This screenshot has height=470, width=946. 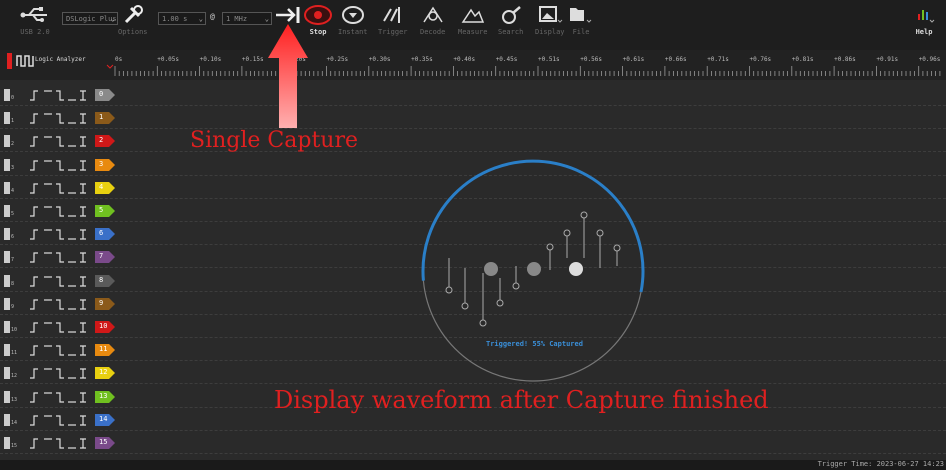 What do you see at coordinates (105, 327) in the screenshot?
I see `channel-label-tag: 10` at bounding box center [105, 327].